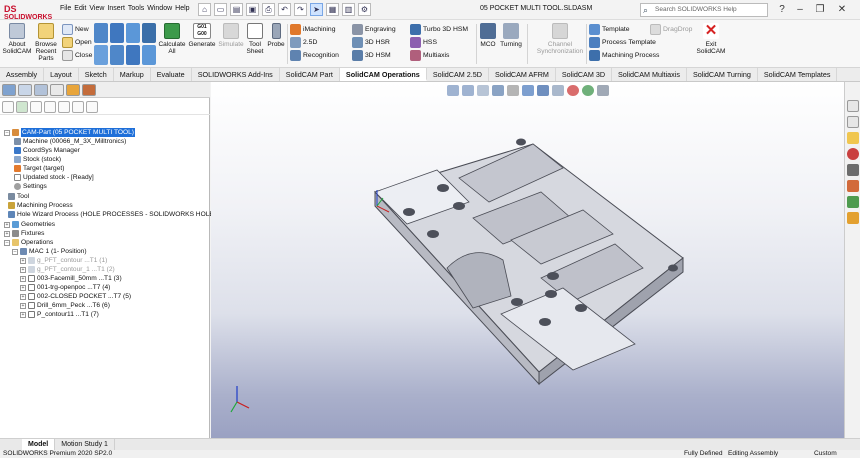 The image size is (860, 458). I want to click on hss-button: HSS, so click(443, 42).